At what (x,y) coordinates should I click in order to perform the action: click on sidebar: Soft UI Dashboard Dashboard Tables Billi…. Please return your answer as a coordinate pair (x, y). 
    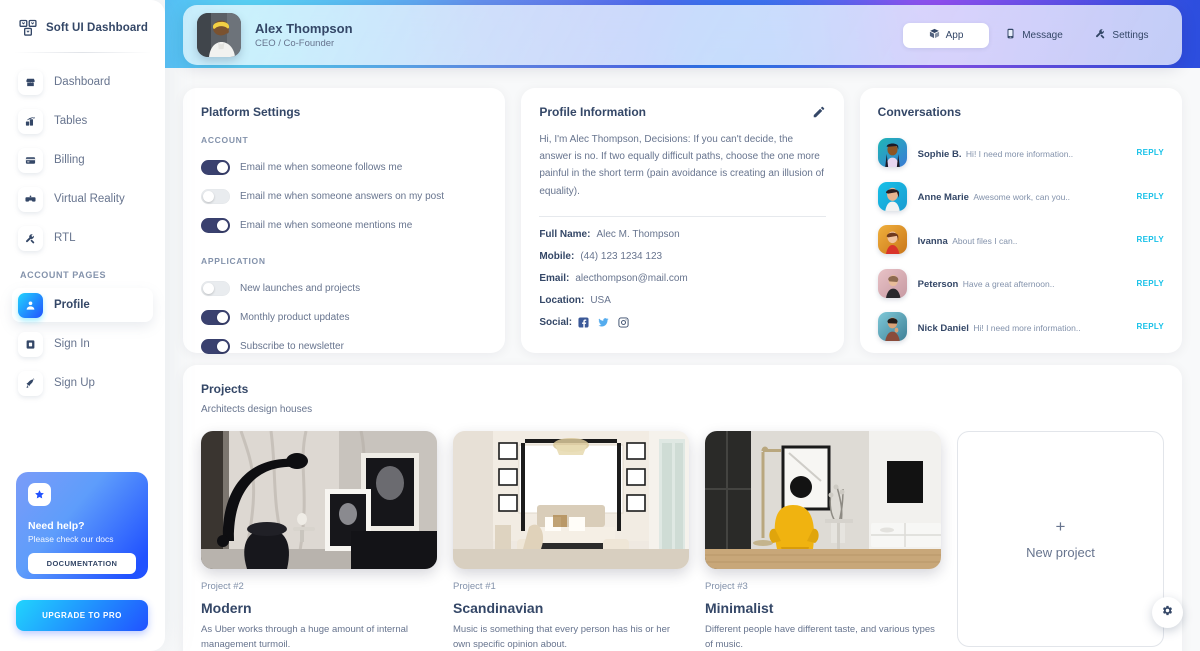
    Looking at the image, I should click on (82, 325).